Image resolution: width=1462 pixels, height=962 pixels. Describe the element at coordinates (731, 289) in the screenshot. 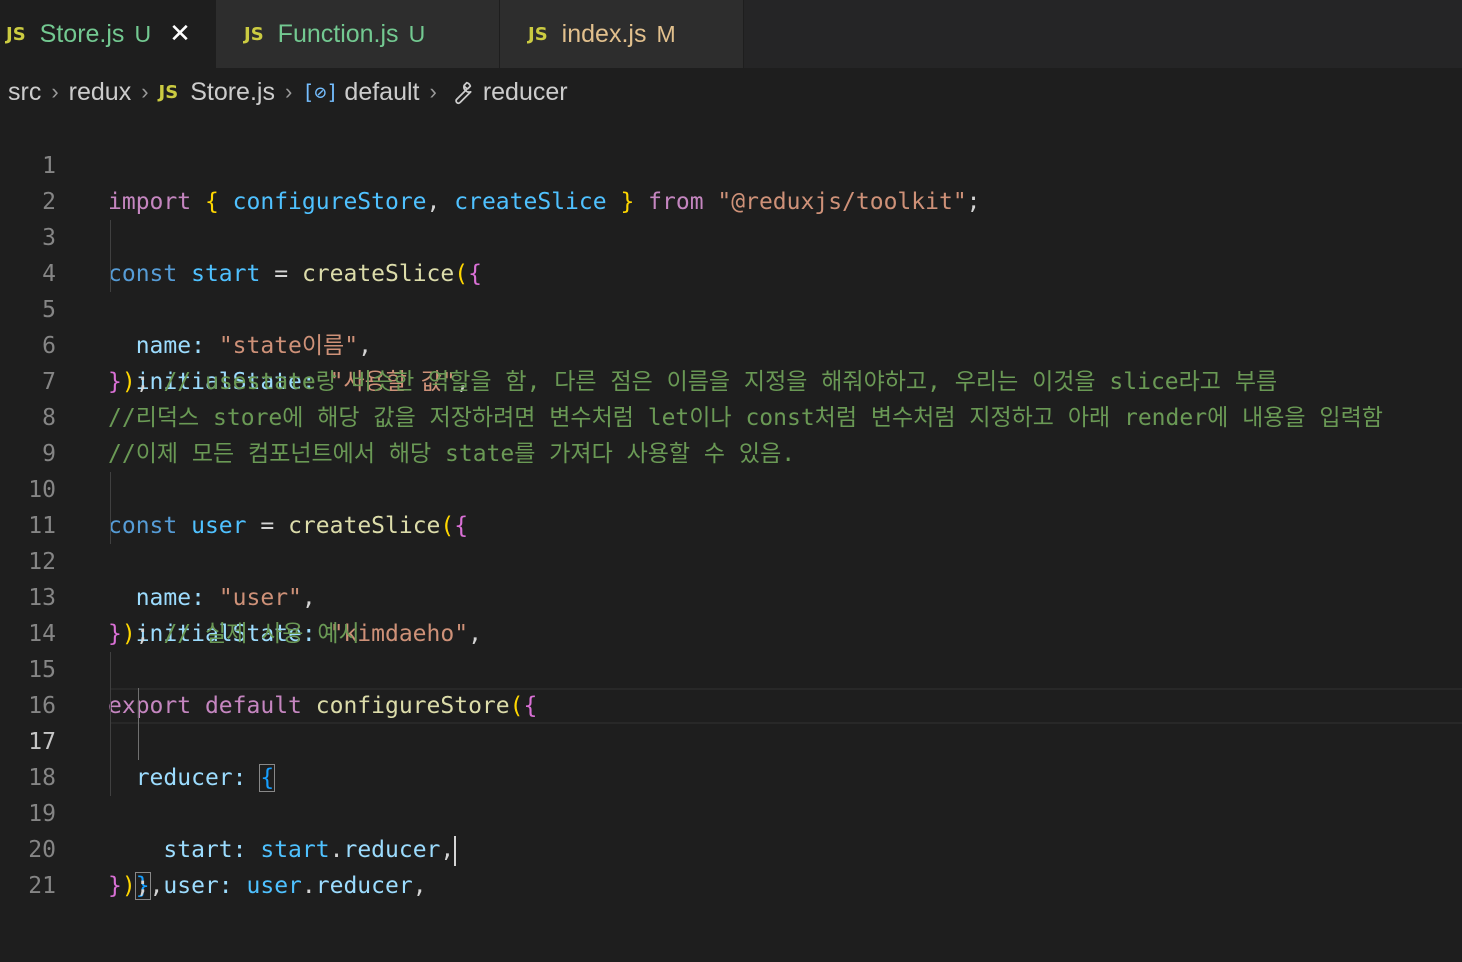

I see `code-line: 4 name: "state이름",` at that location.